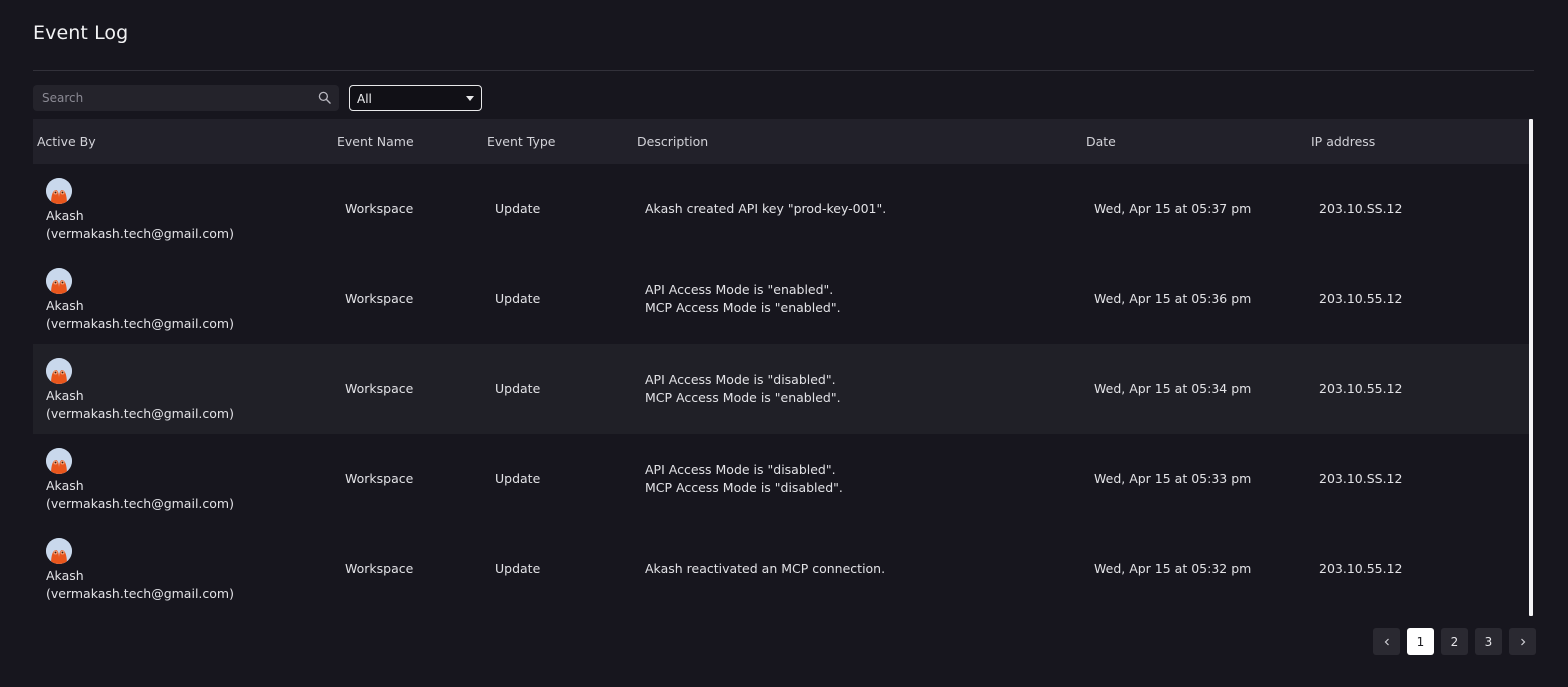 The image size is (1568, 687). What do you see at coordinates (1488, 641) in the screenshot?
I see `page-button-3: 3` at bounding box center [1488, 641].